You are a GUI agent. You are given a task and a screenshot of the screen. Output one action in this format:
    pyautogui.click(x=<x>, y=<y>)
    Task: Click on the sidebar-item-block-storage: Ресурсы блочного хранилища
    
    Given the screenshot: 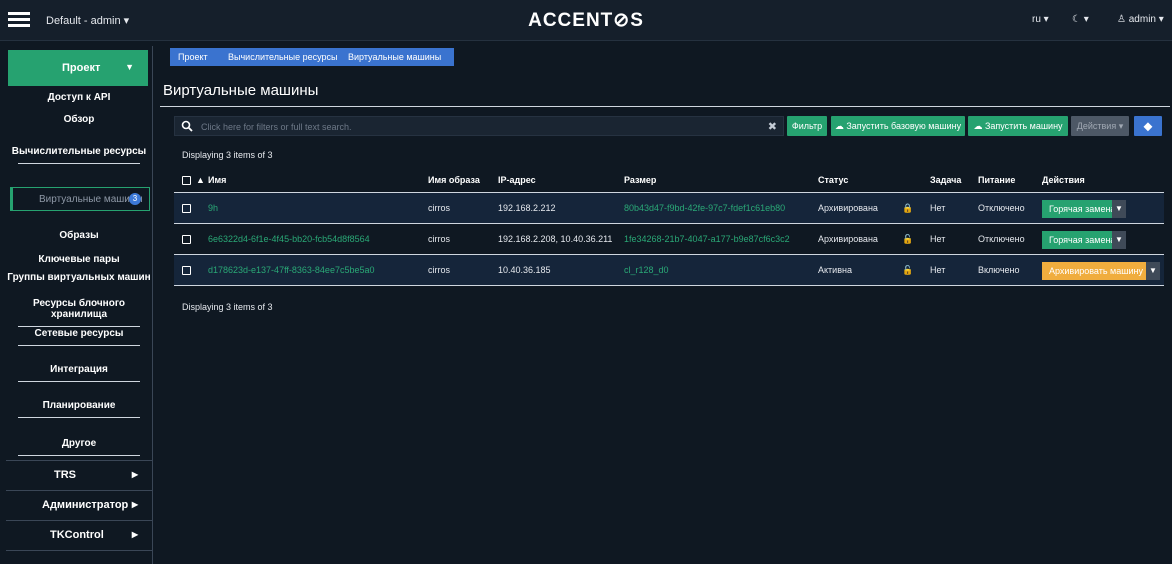 What is the action you would take?
    pyautogui.click(x=79, y=312)
    